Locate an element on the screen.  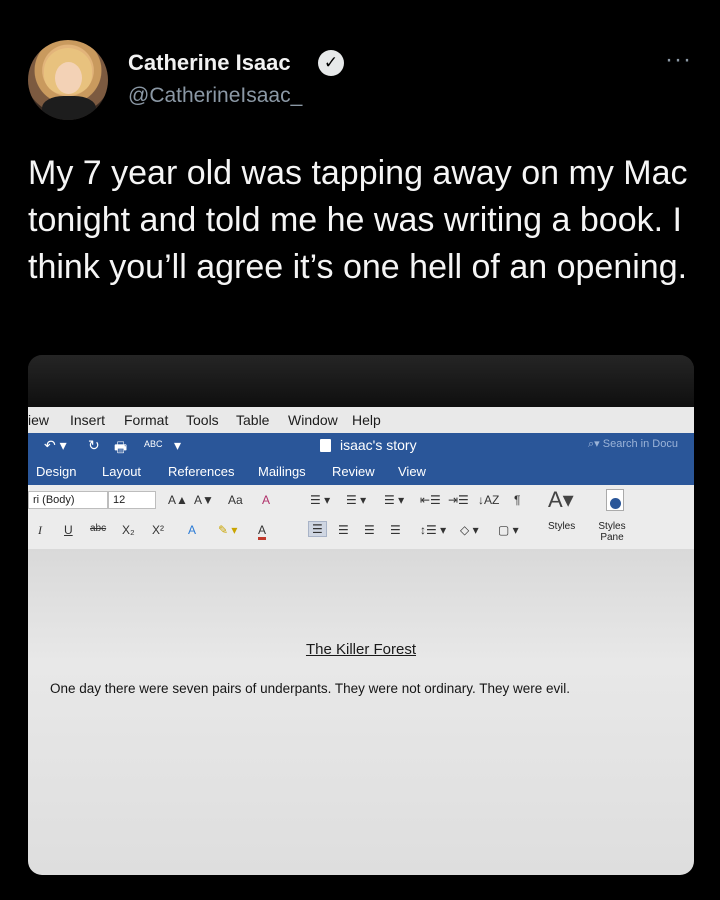
line-spacing-icon: ↕☰ ▾ is located at coordinates (433, 530).